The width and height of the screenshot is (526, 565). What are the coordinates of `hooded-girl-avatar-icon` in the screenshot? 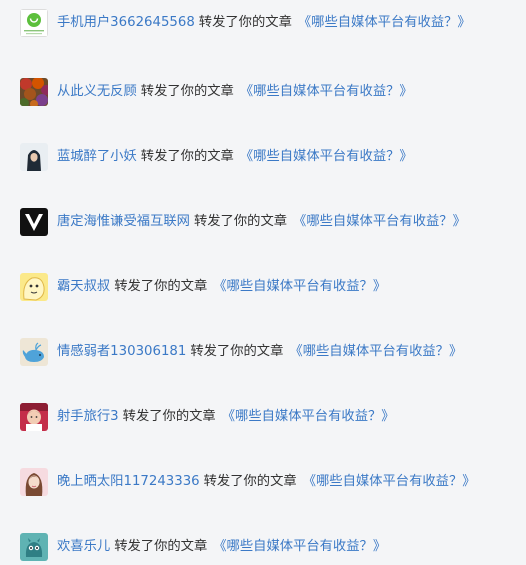 It's located at (34, 157).